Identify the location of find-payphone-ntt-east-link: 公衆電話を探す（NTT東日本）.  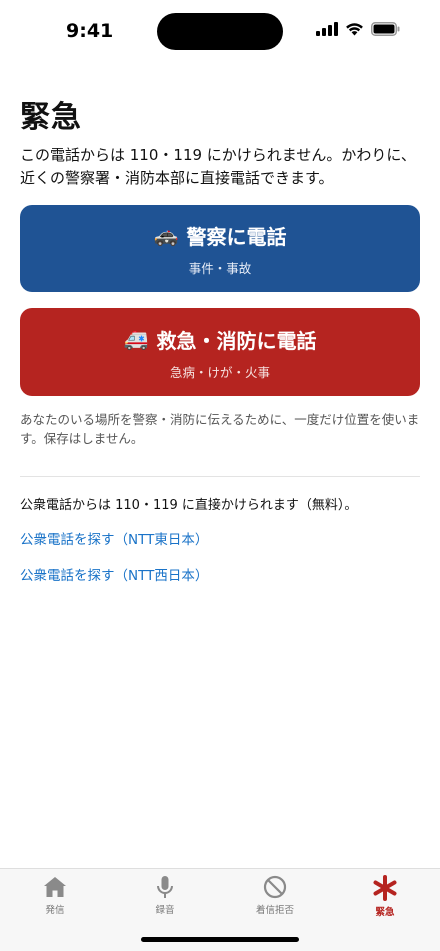
(220, 538).